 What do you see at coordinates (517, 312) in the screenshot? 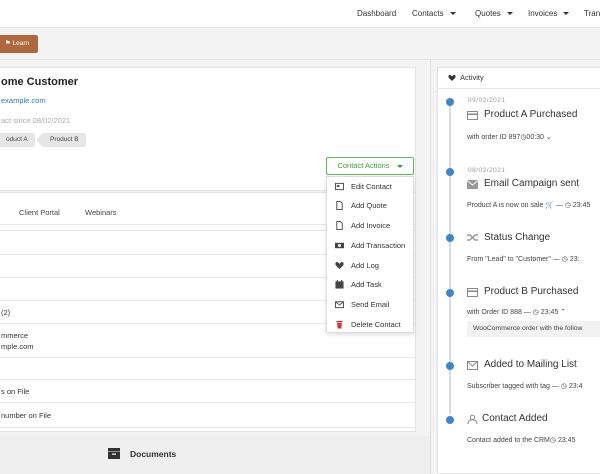
I see `event-description: with Order ID 888 — ◷ 23:45 ⌃` at bounding box center [517, 312].